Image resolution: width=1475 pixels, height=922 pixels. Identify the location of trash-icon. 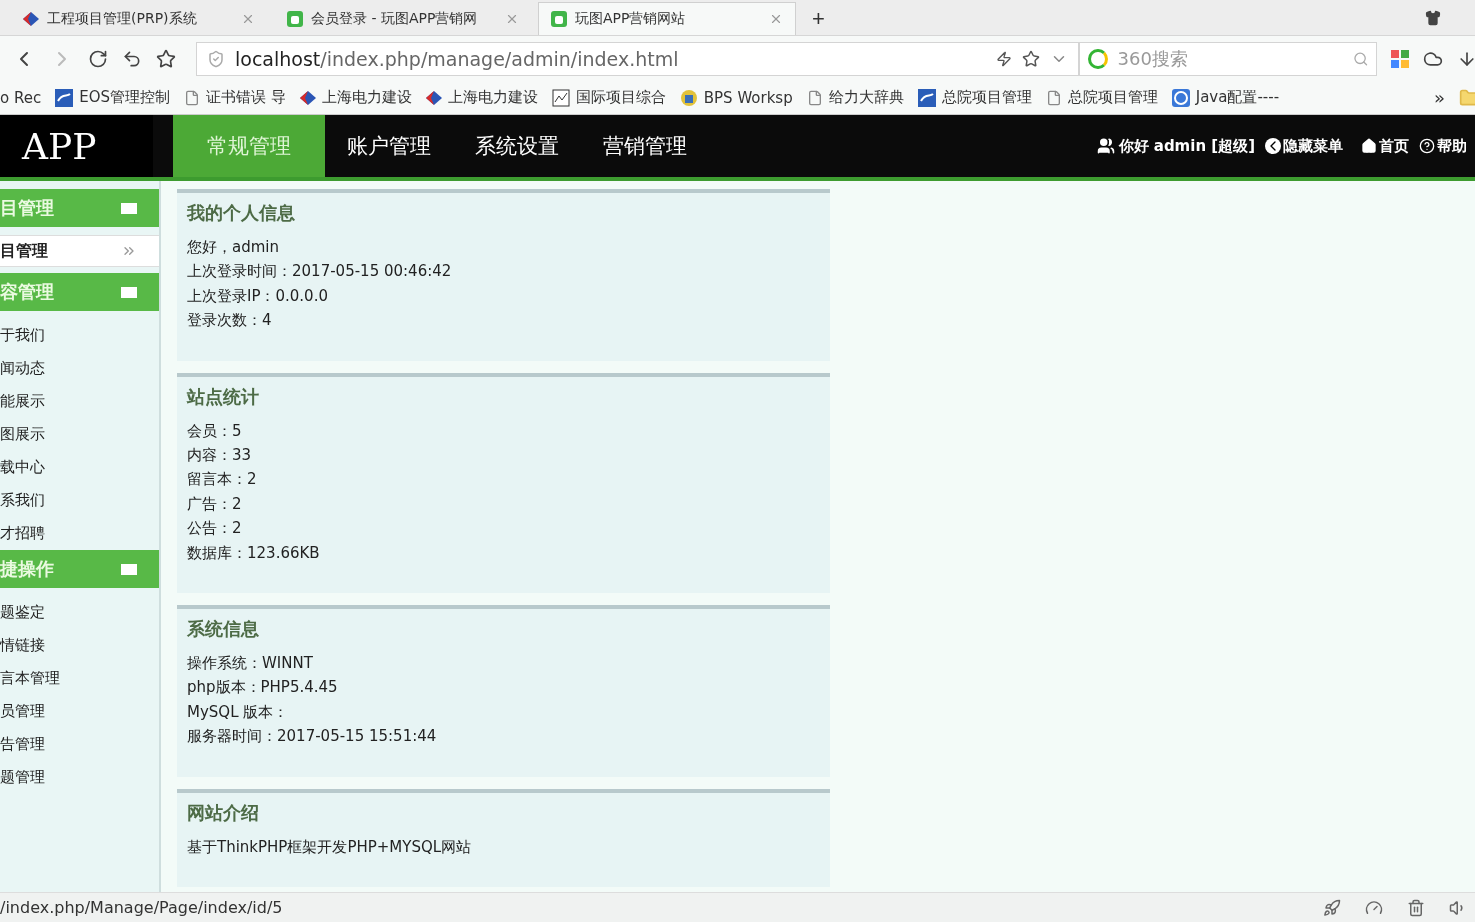
(1416, 907).